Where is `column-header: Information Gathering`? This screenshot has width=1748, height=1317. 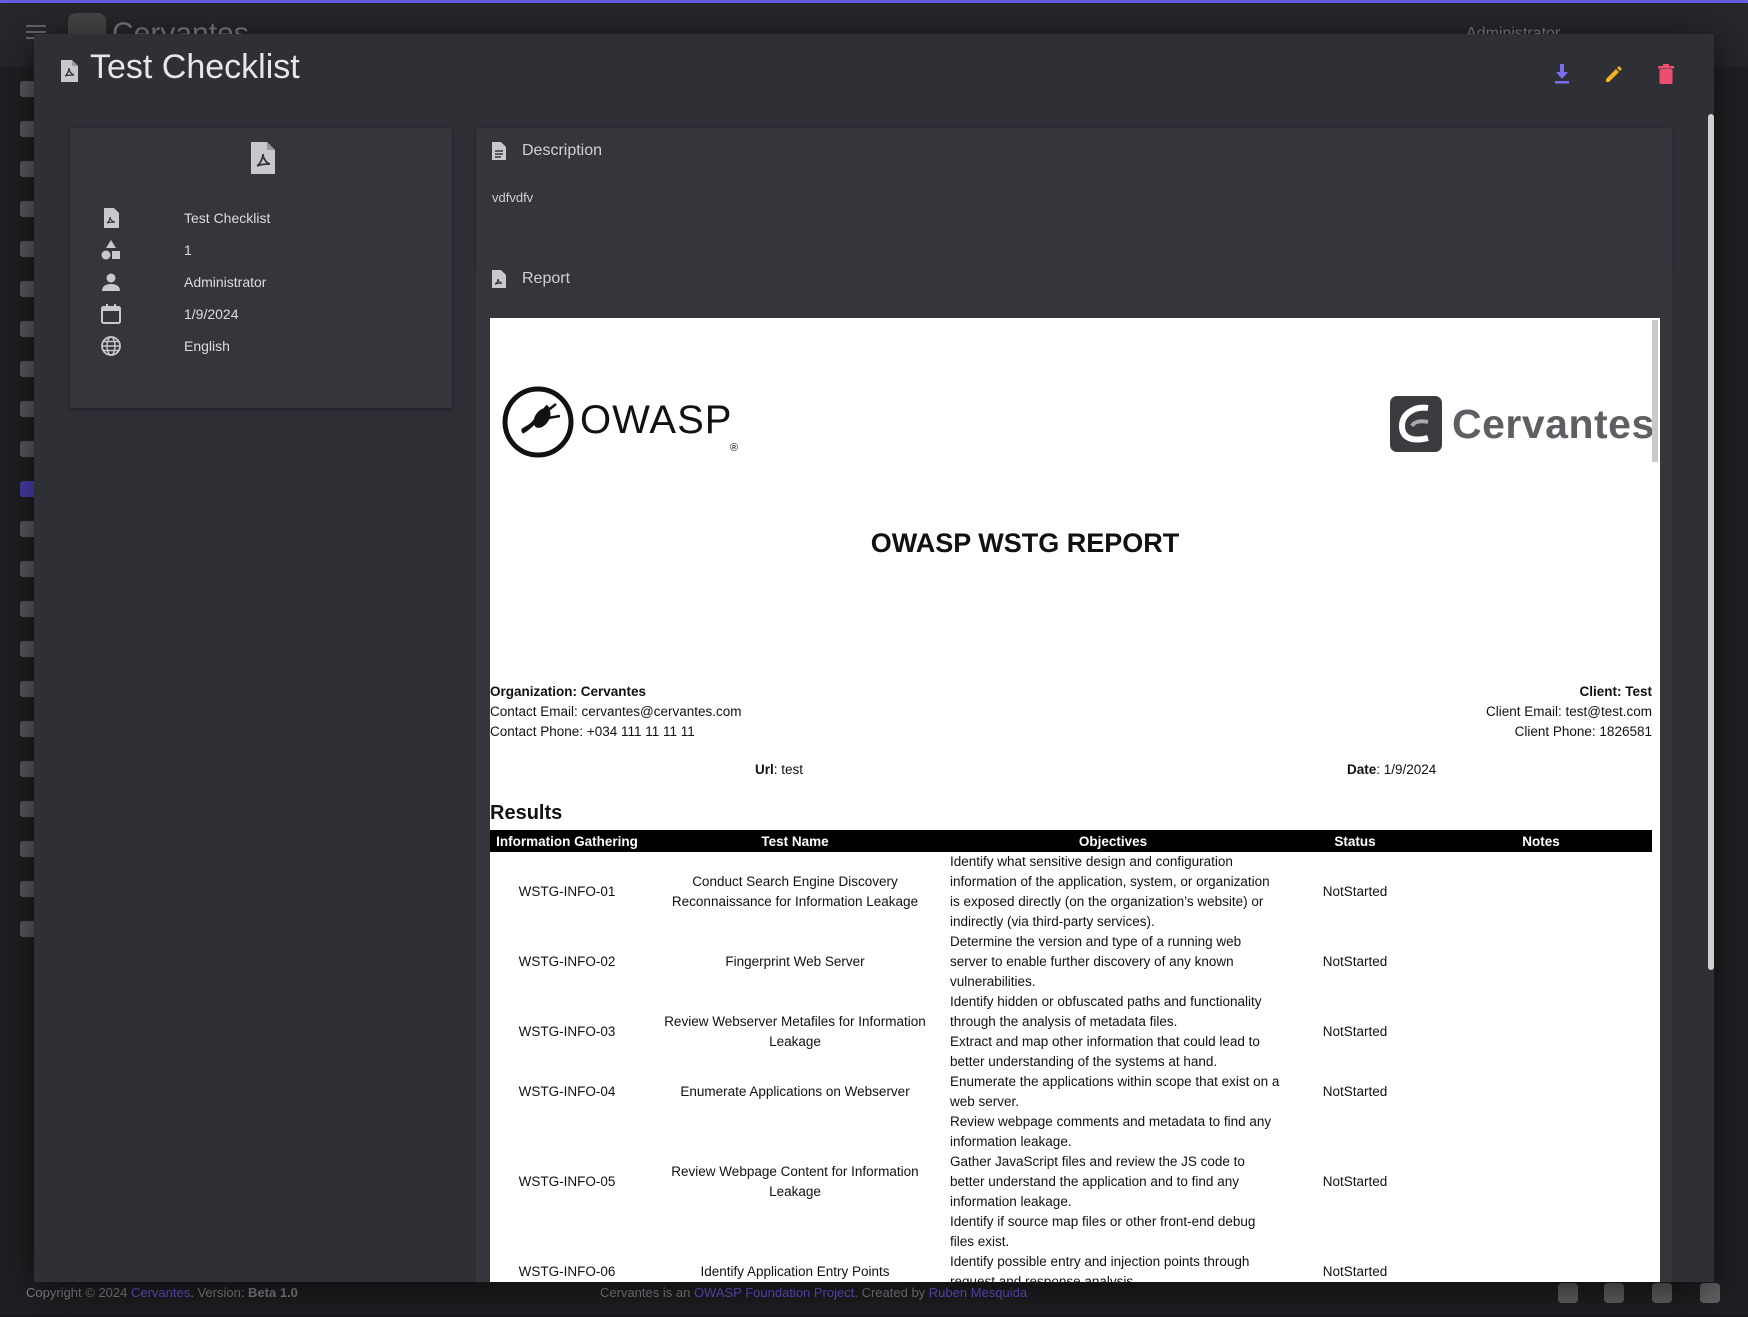 column-header: Information Gathering is located at coordinates (567, 841).